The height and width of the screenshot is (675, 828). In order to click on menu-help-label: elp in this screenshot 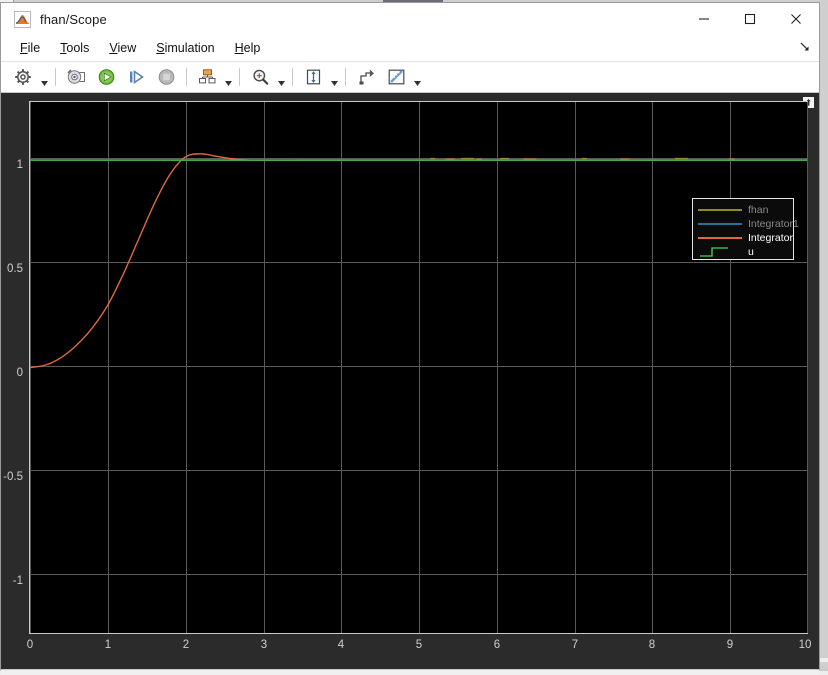, I will do `click(252, 48)`.